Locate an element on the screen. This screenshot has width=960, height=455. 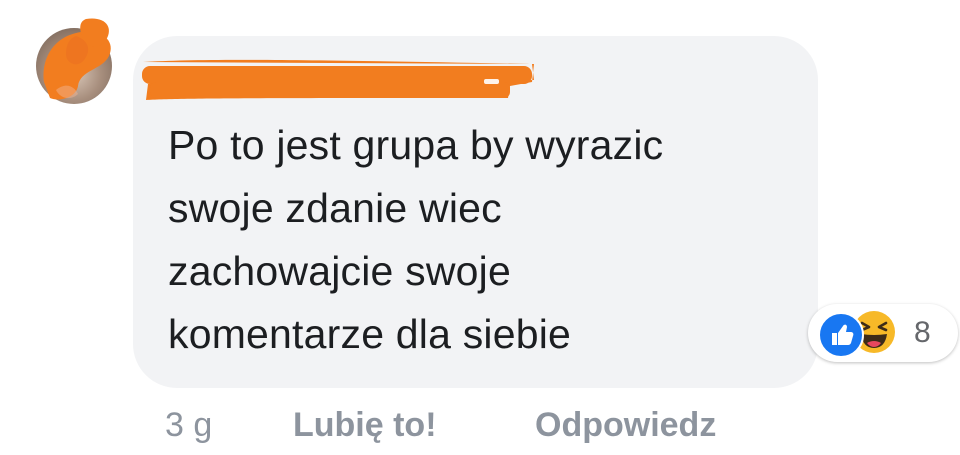
reply-button: Odpowiedz is located at coordinates (625, 425).